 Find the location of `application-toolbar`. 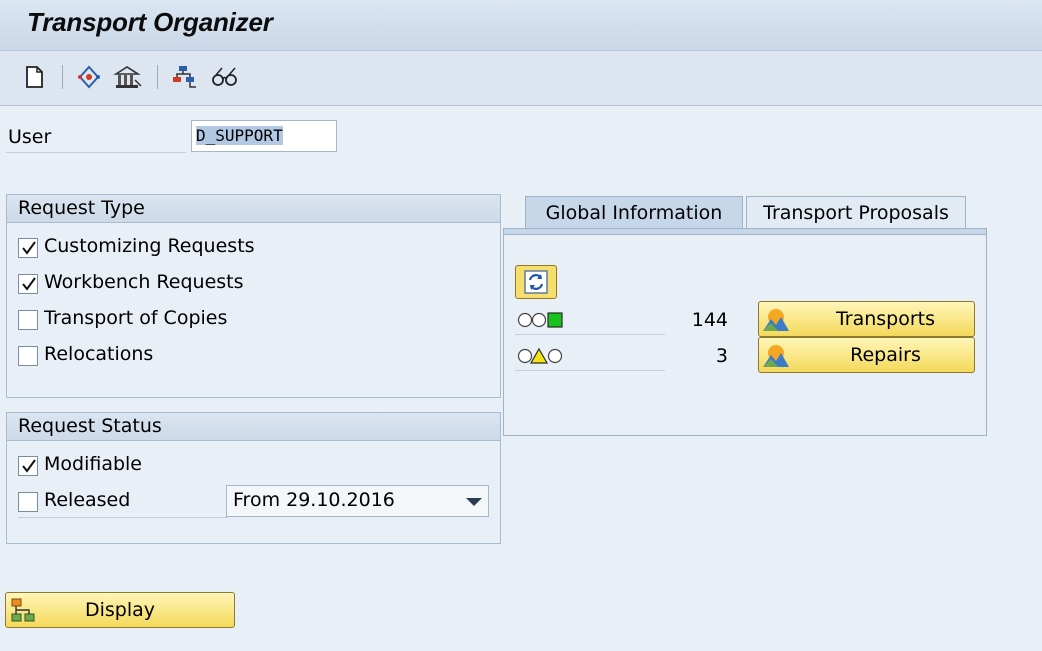

application-toolbar is located at coordinates (521, 78).